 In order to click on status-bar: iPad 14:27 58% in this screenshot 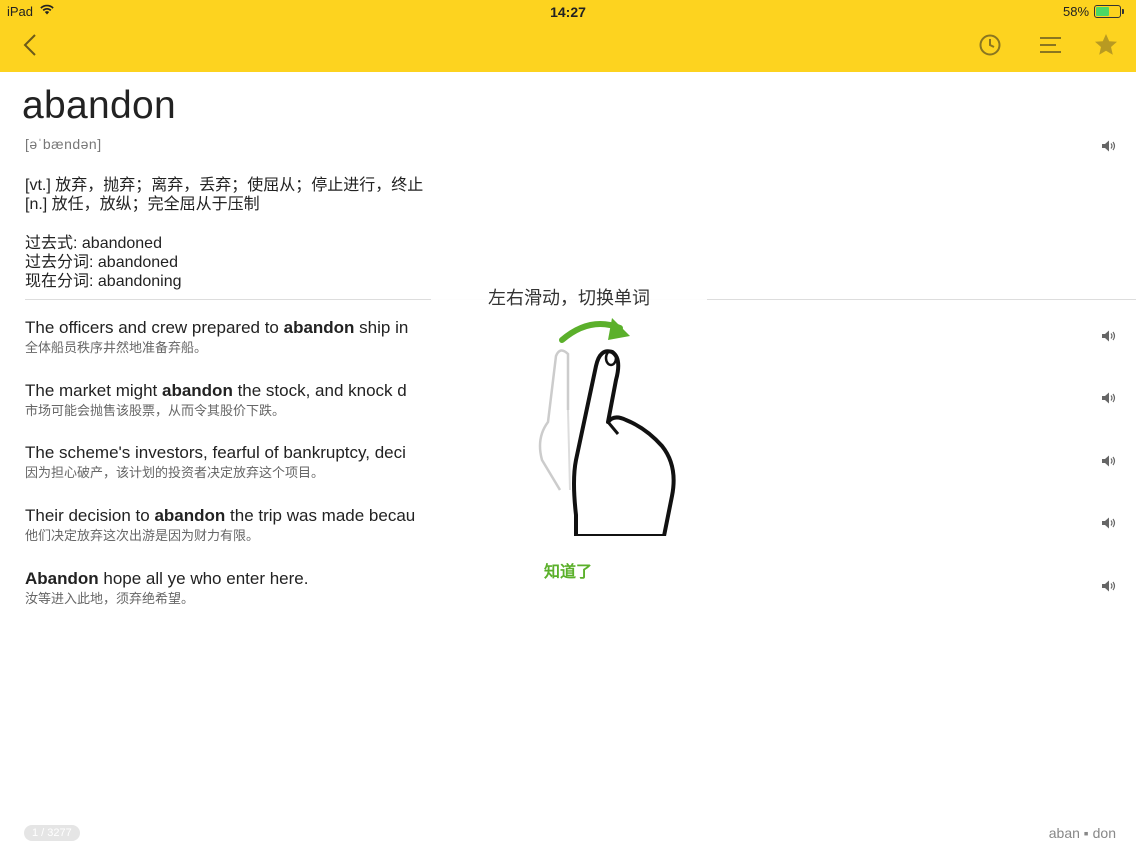, I will do `click(568, 12)`.